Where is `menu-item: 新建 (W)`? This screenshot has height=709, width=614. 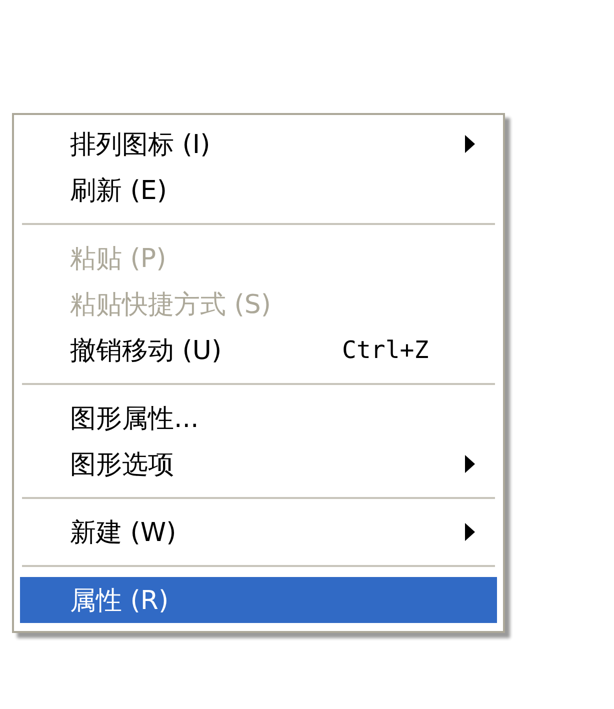 menu-item: 新建 (W) is located at coordinates (258, 532).